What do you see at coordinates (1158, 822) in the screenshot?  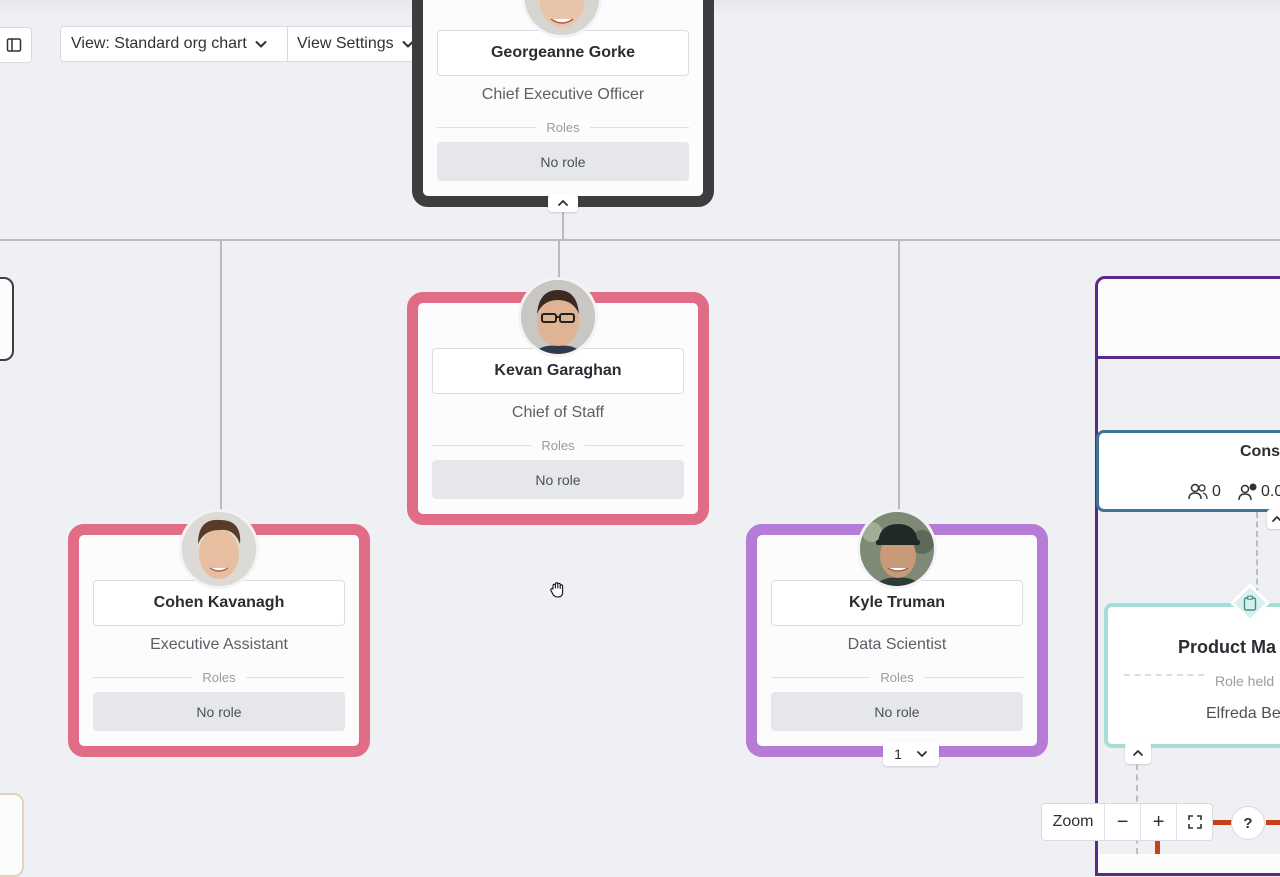 I see `zoom-in-button: +` at bounding box center [1158, 822].